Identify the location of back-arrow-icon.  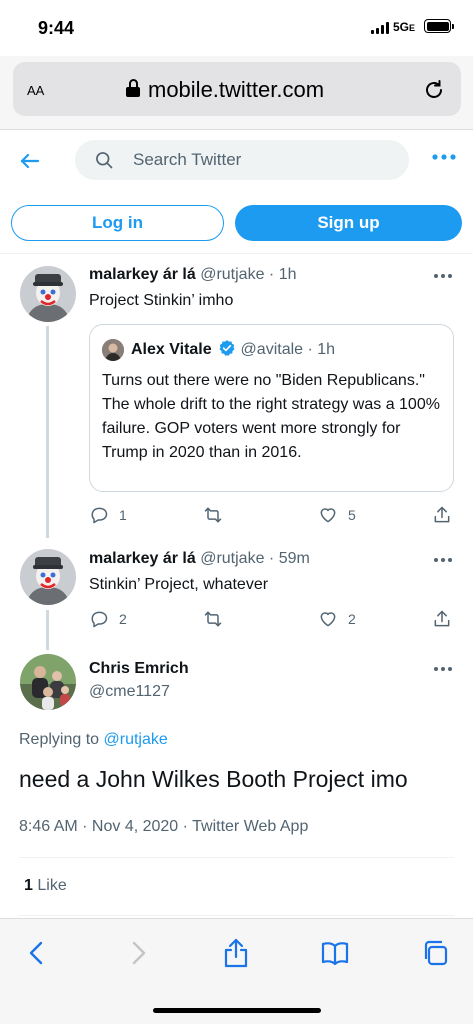
(30, 161).